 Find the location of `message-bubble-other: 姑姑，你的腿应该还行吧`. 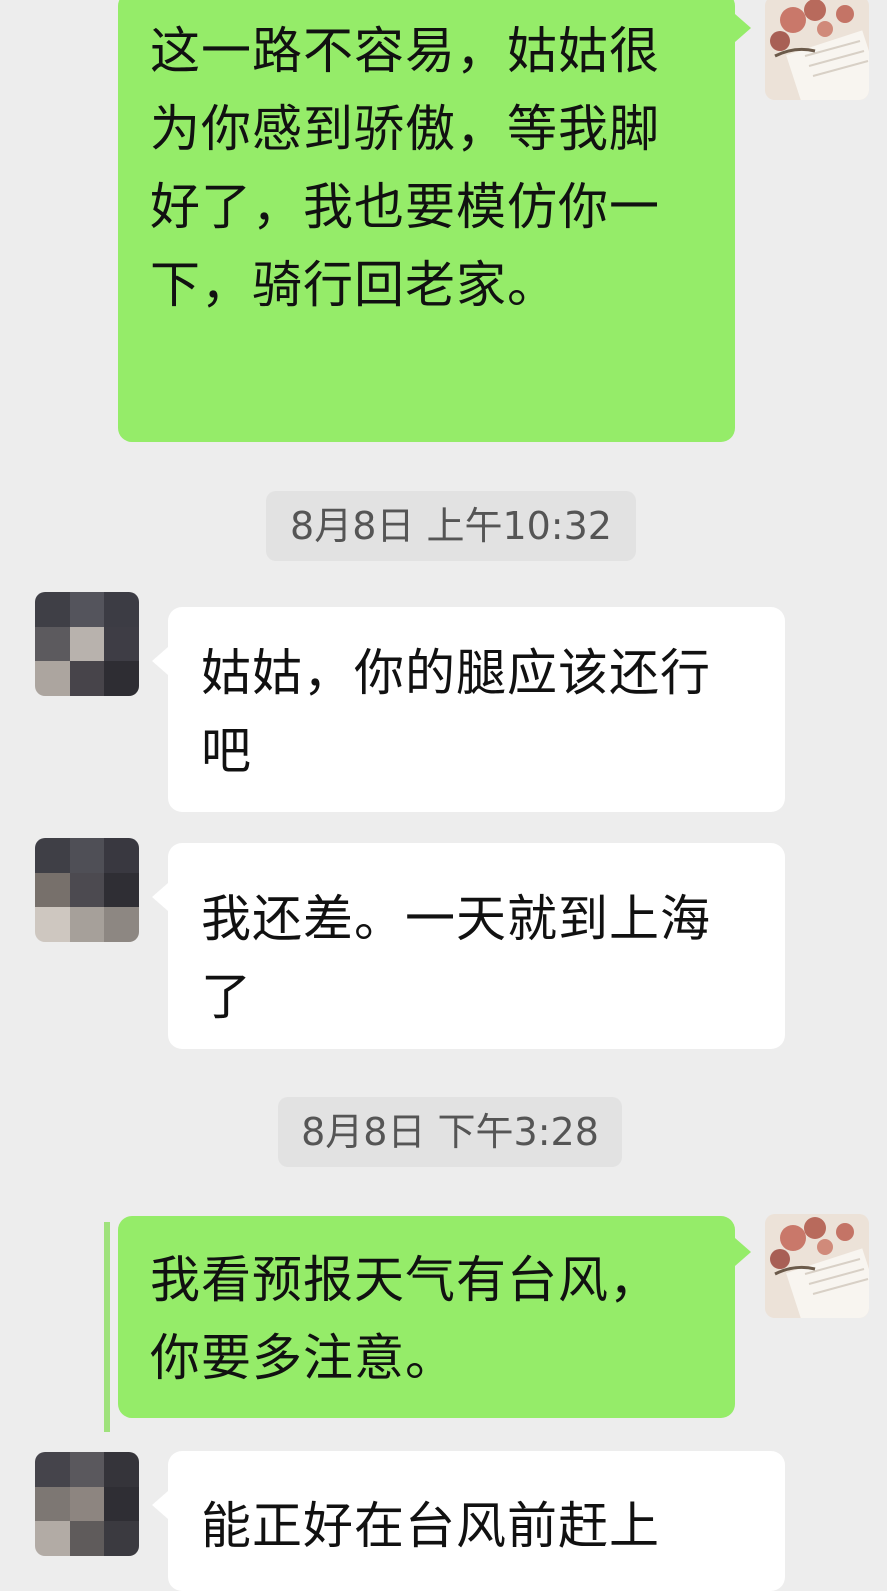

message-bubble-other: 姑姑，你的腿应该还行吧 is located at coordinates (468, 709).